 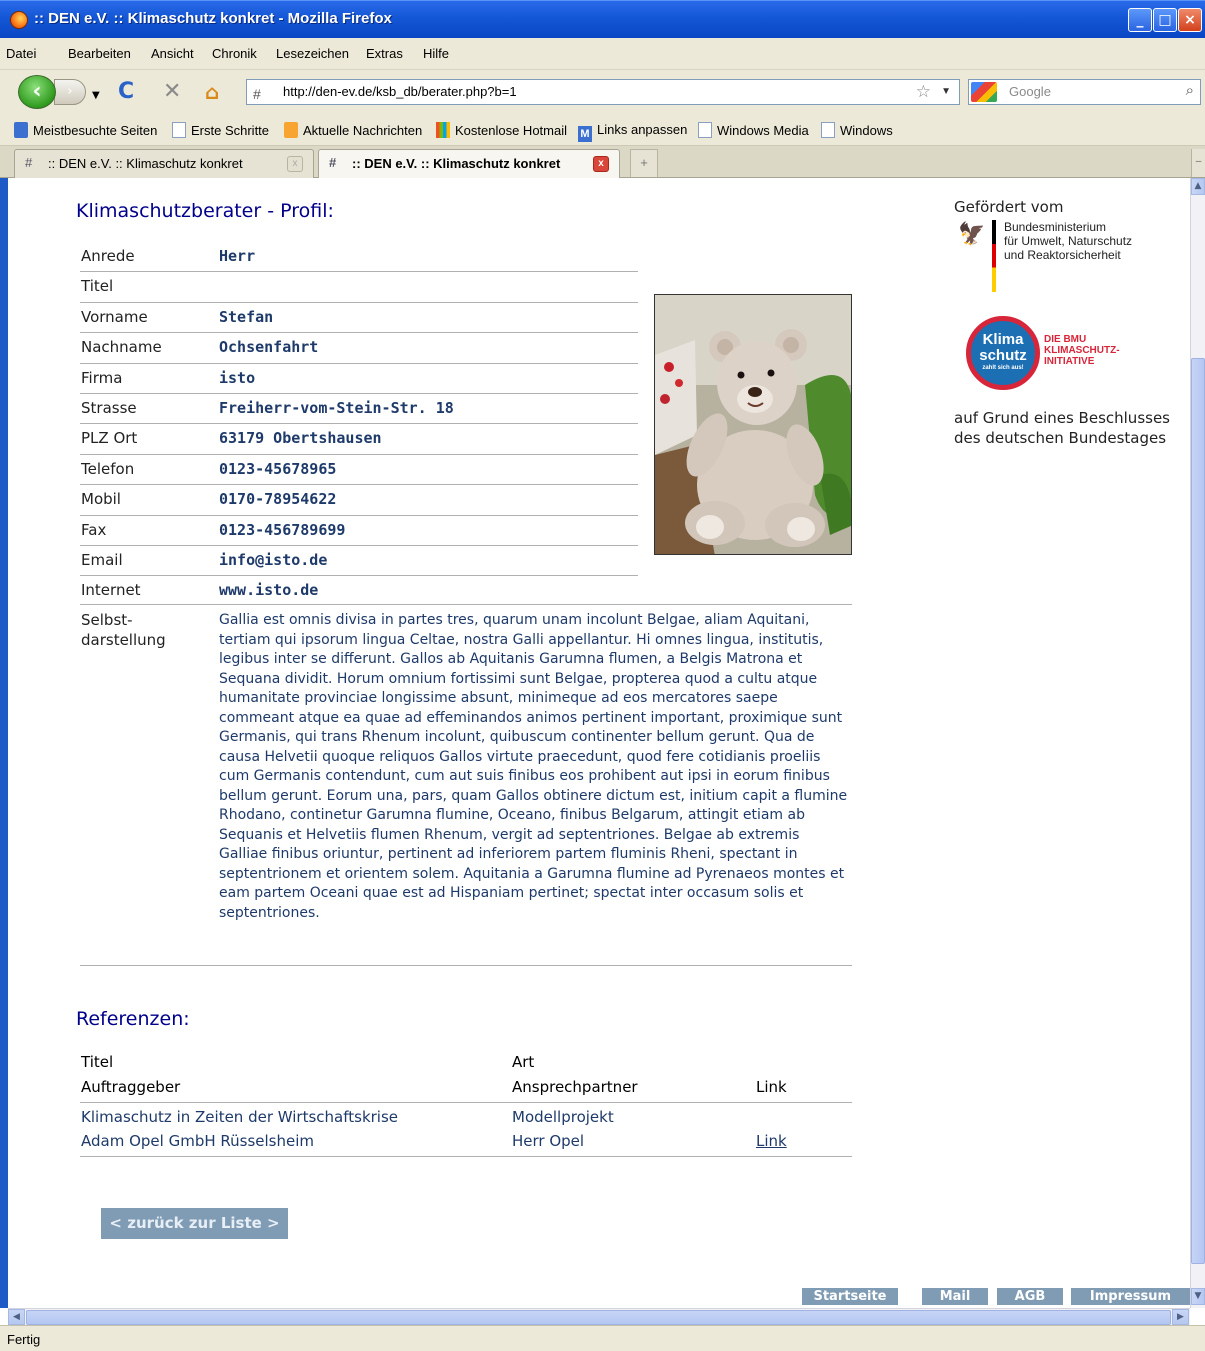 I want to click on rss-icon, so click(x=291, y=130).